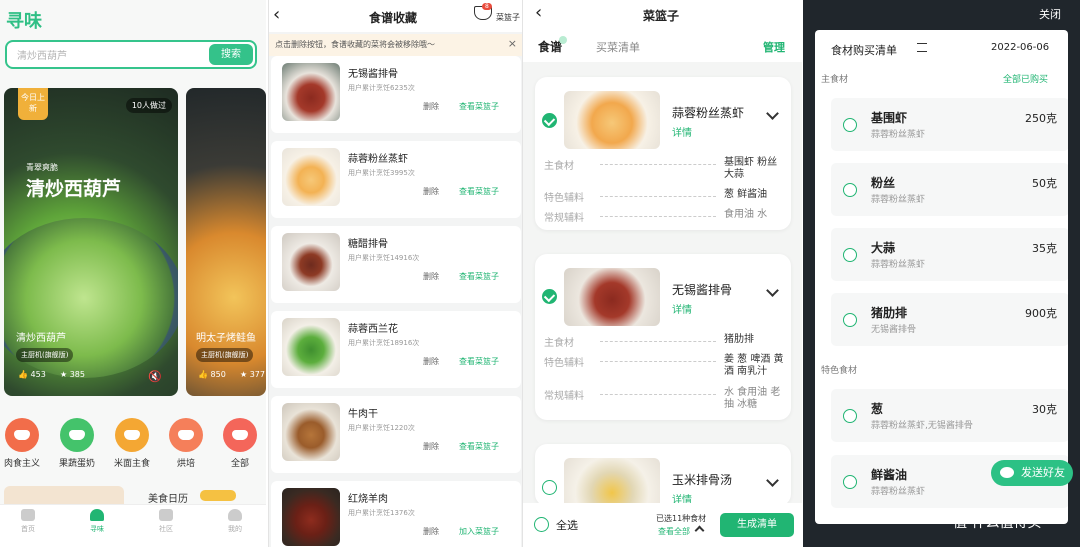 This screenshot has height=547, width=1080. I want to click on promo-badge, so click(218, 495).